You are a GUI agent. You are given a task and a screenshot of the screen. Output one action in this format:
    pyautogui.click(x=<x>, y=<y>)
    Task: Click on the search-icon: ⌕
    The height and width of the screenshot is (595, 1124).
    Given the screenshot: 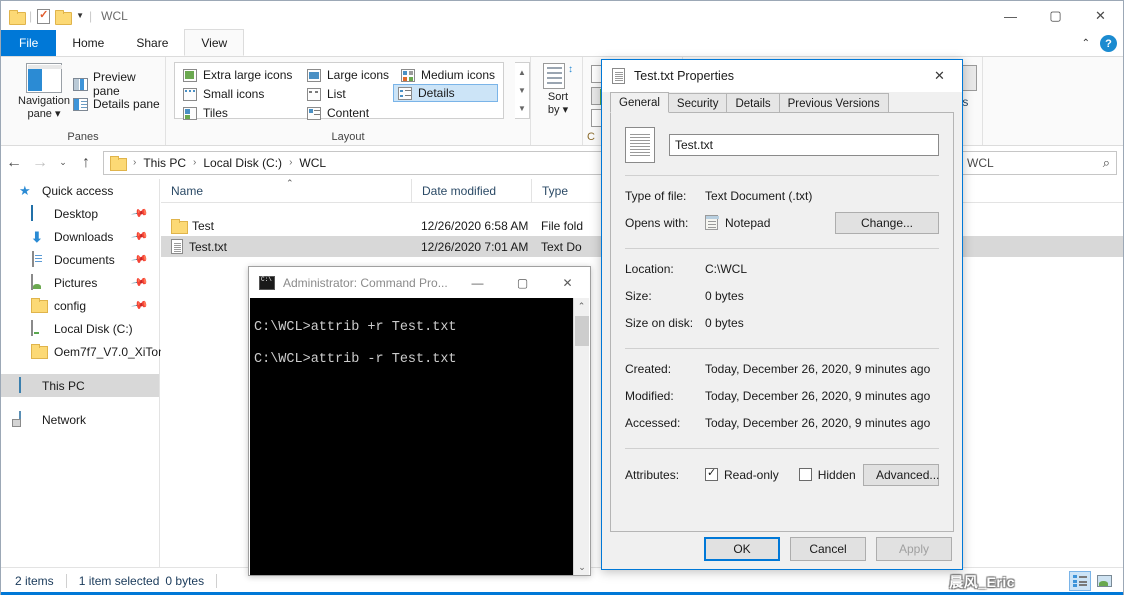 What is the action you would take?
    pyautogui.click(x=1106, y=163)
    